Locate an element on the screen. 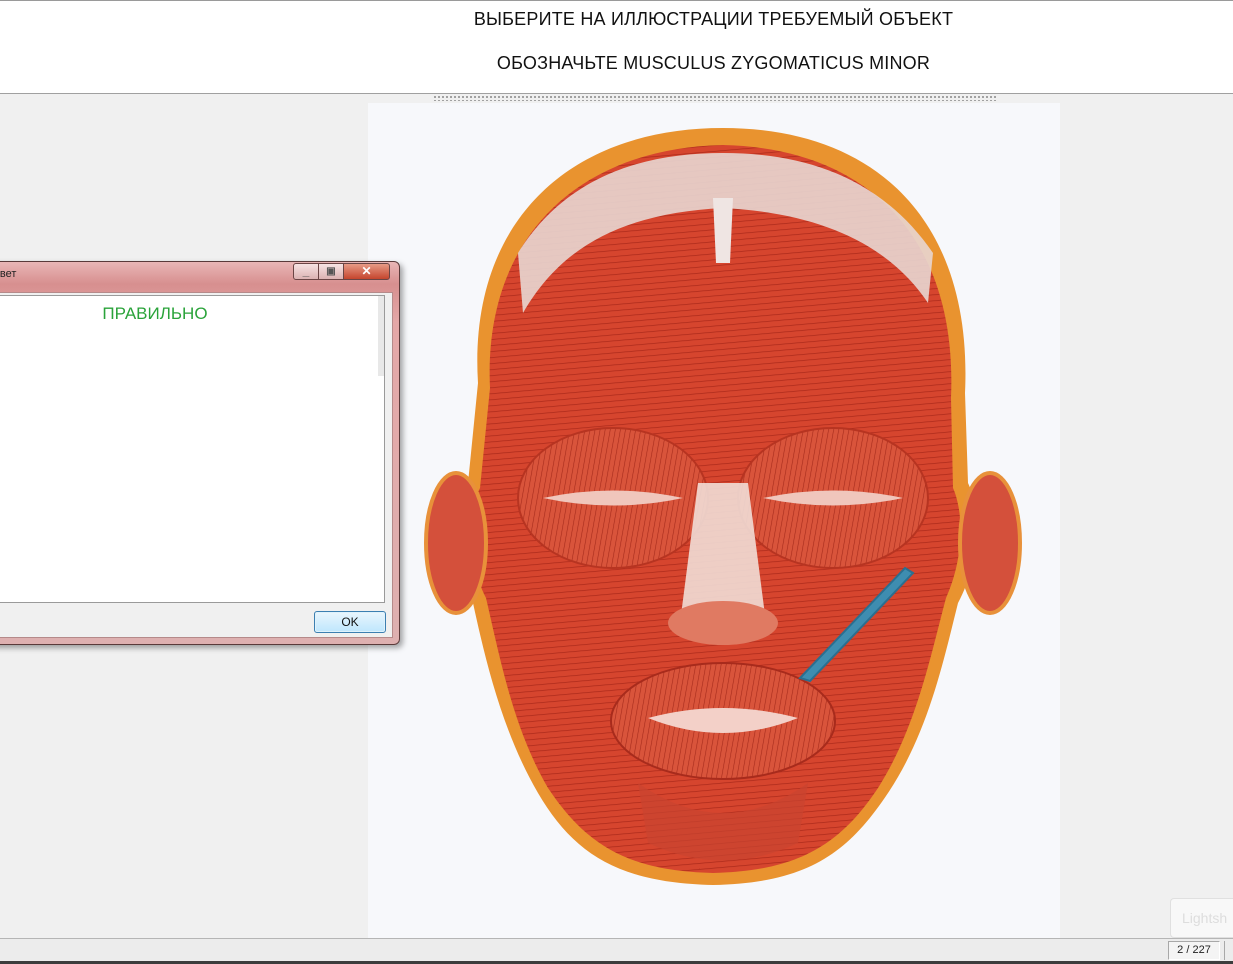  answer-dialog: ответ _ ▣ ✕ ПРАВИЛЬНО OK is located at coordinates (200, 453).